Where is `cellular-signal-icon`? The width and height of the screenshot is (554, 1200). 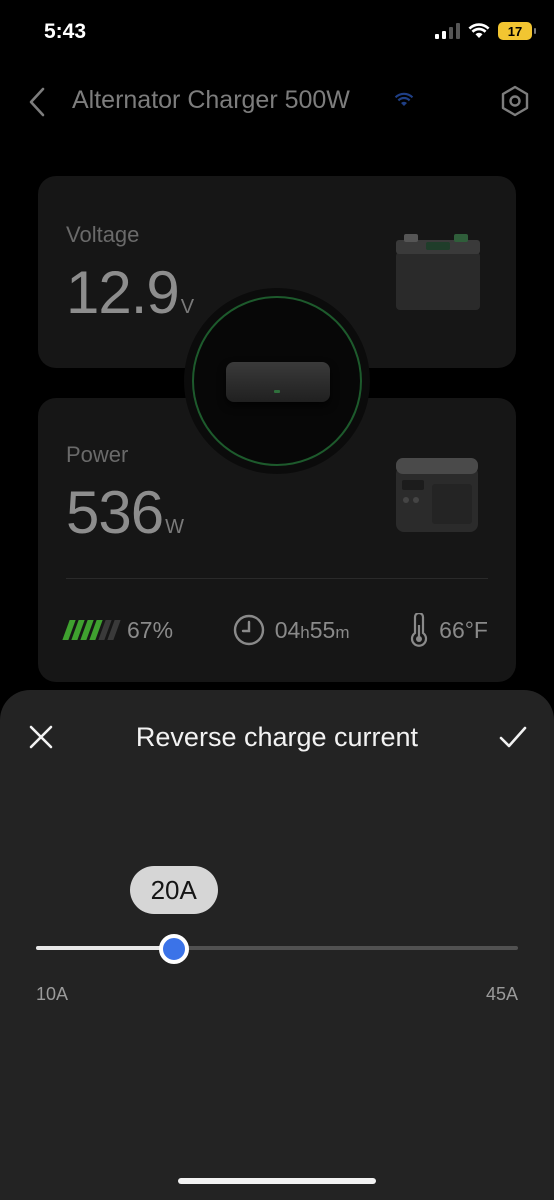 cellular-signal-icon is located at coordinates (447, 31).